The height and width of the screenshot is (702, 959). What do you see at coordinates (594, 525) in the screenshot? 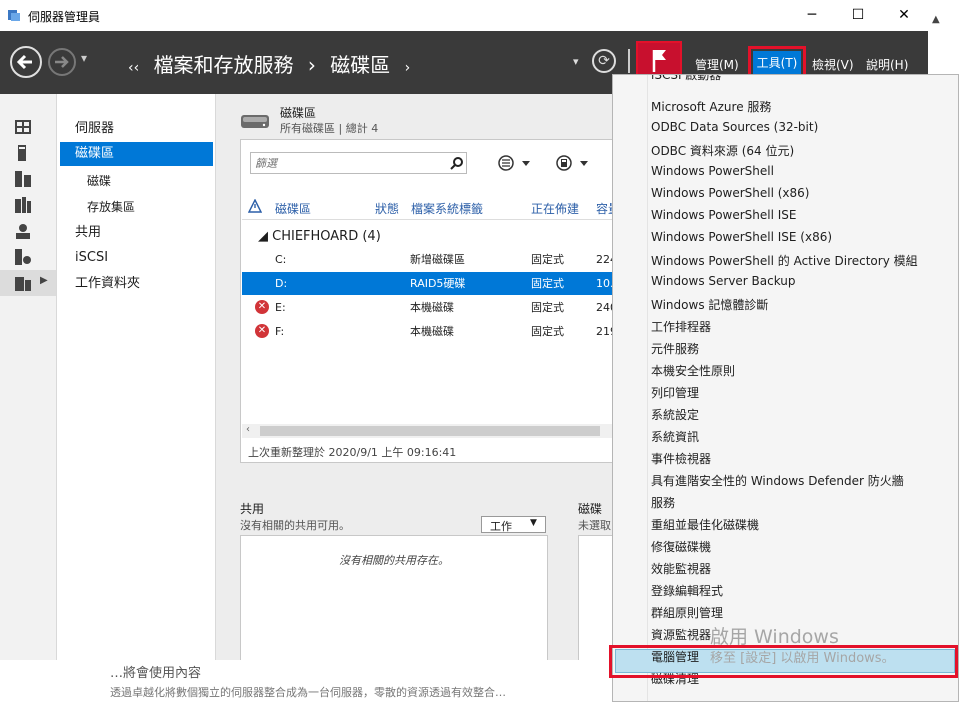
I see `disk-tile-subtitle: 未選取` at bounding box center [594, 525].